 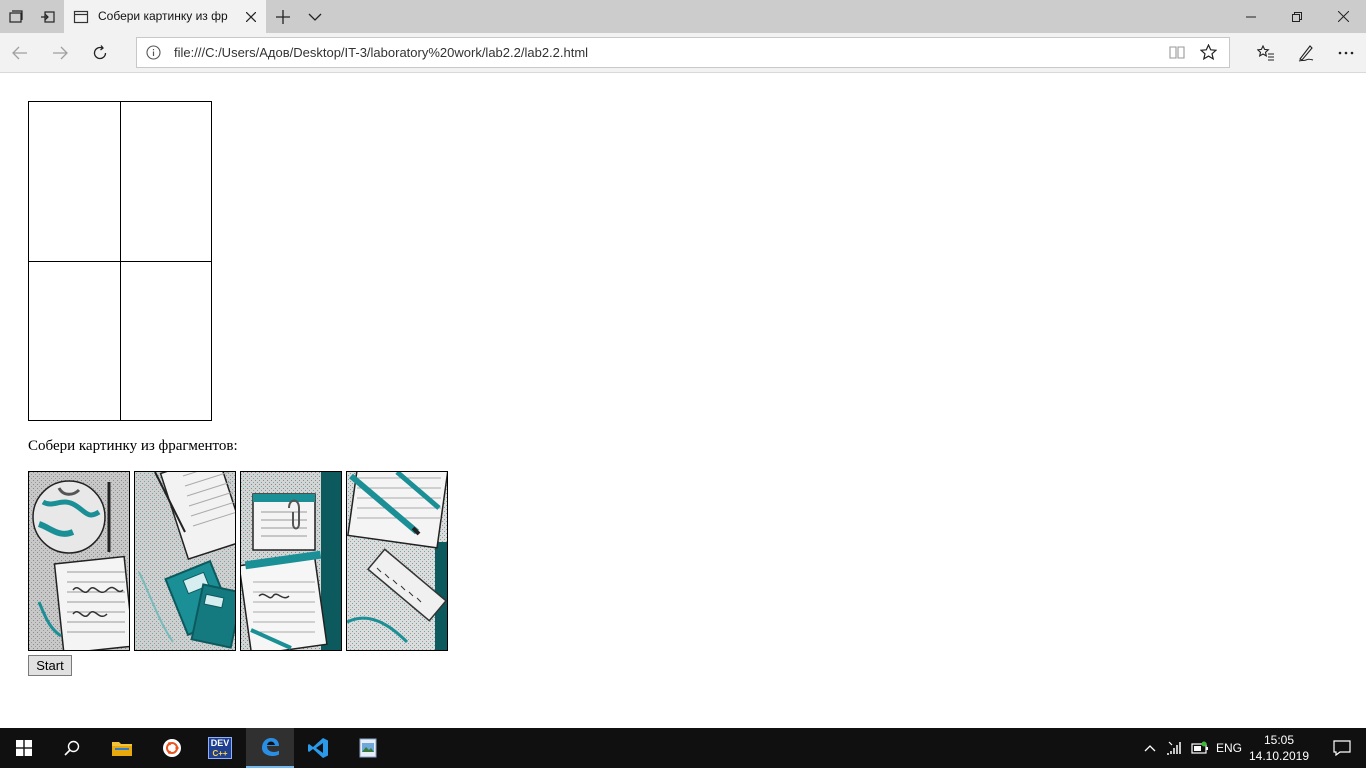 I want to click on more-dots-icon, so click(x=1346, y=53).